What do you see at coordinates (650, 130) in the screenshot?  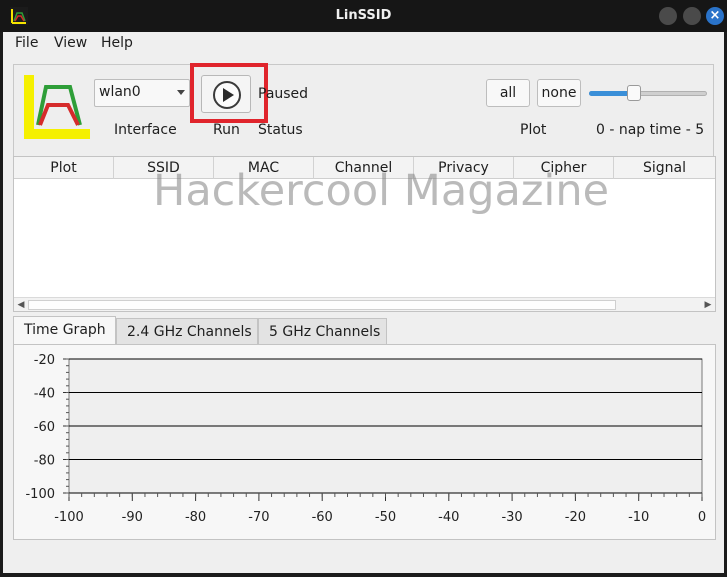 I see `nap-time-label: 0 - nap time - 5` at bounding box center [650, 130].